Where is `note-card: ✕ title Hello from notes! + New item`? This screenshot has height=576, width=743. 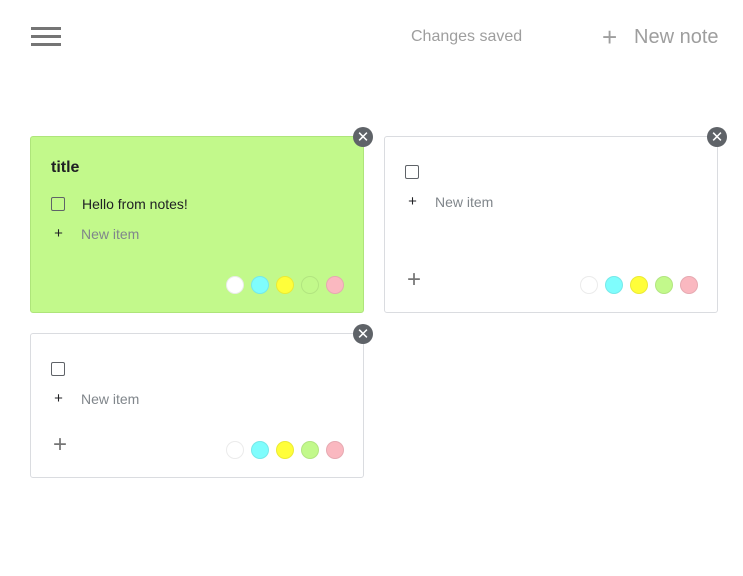
note-card: ✕ title Hello from notes! + New item is located at coordinates (201, 220).